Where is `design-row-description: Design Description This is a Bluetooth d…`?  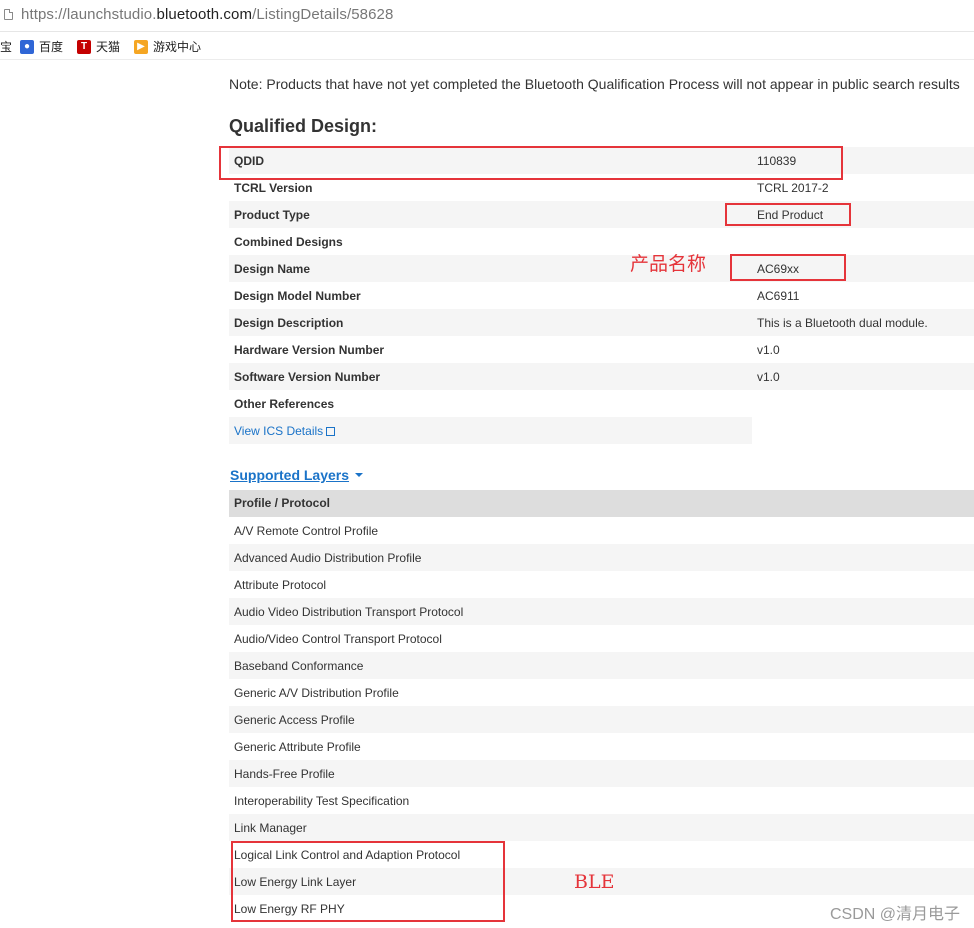 design-row-description: Design Description This is a Bluetooth d… is located at coordinates (601, 322).